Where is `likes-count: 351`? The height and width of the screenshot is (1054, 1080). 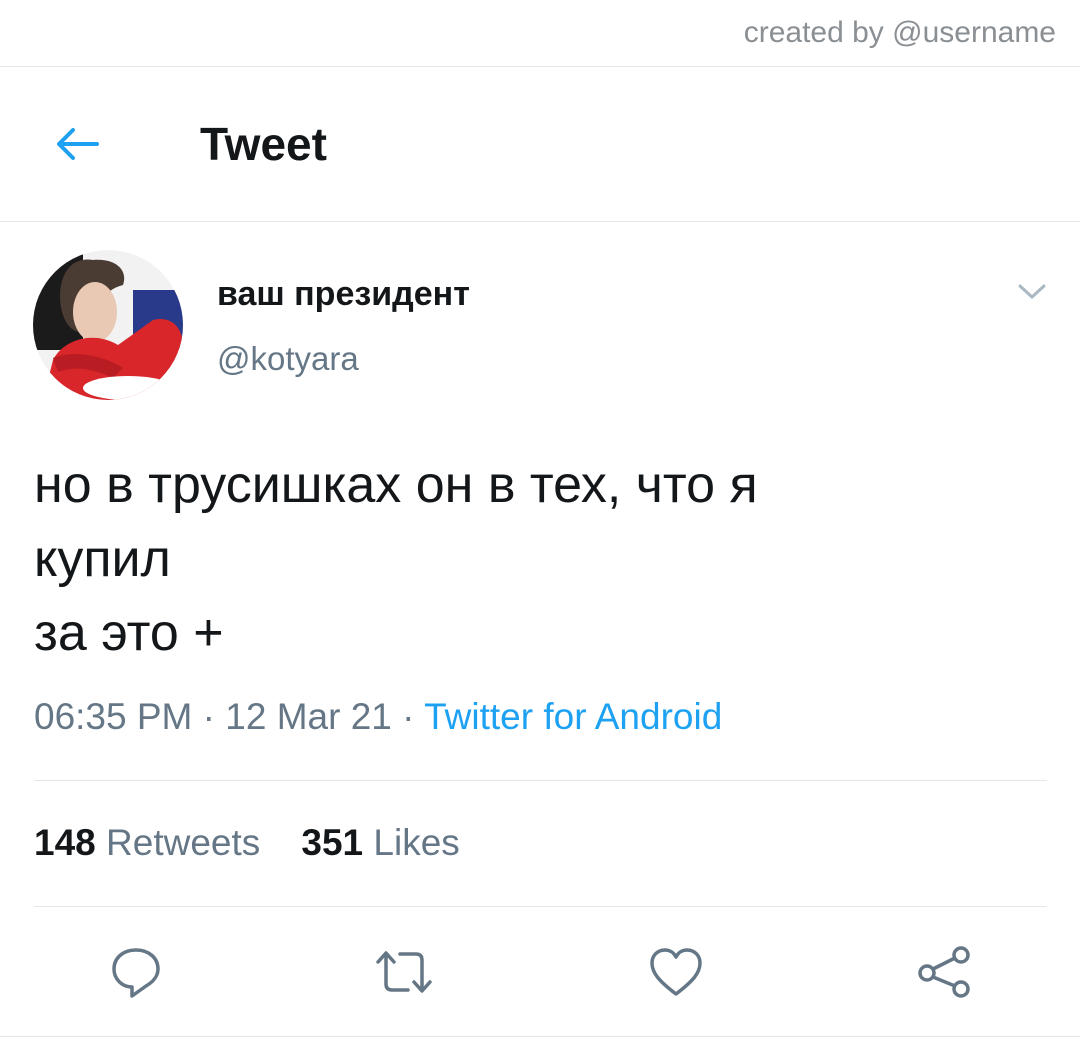 likes-count: 351 is located at coordinates (332, 842).